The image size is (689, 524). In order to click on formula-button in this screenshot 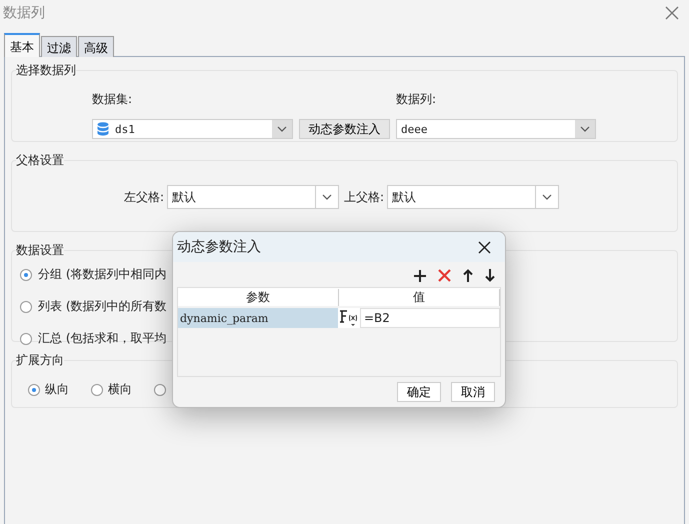, I will do `click(349, 318)`.